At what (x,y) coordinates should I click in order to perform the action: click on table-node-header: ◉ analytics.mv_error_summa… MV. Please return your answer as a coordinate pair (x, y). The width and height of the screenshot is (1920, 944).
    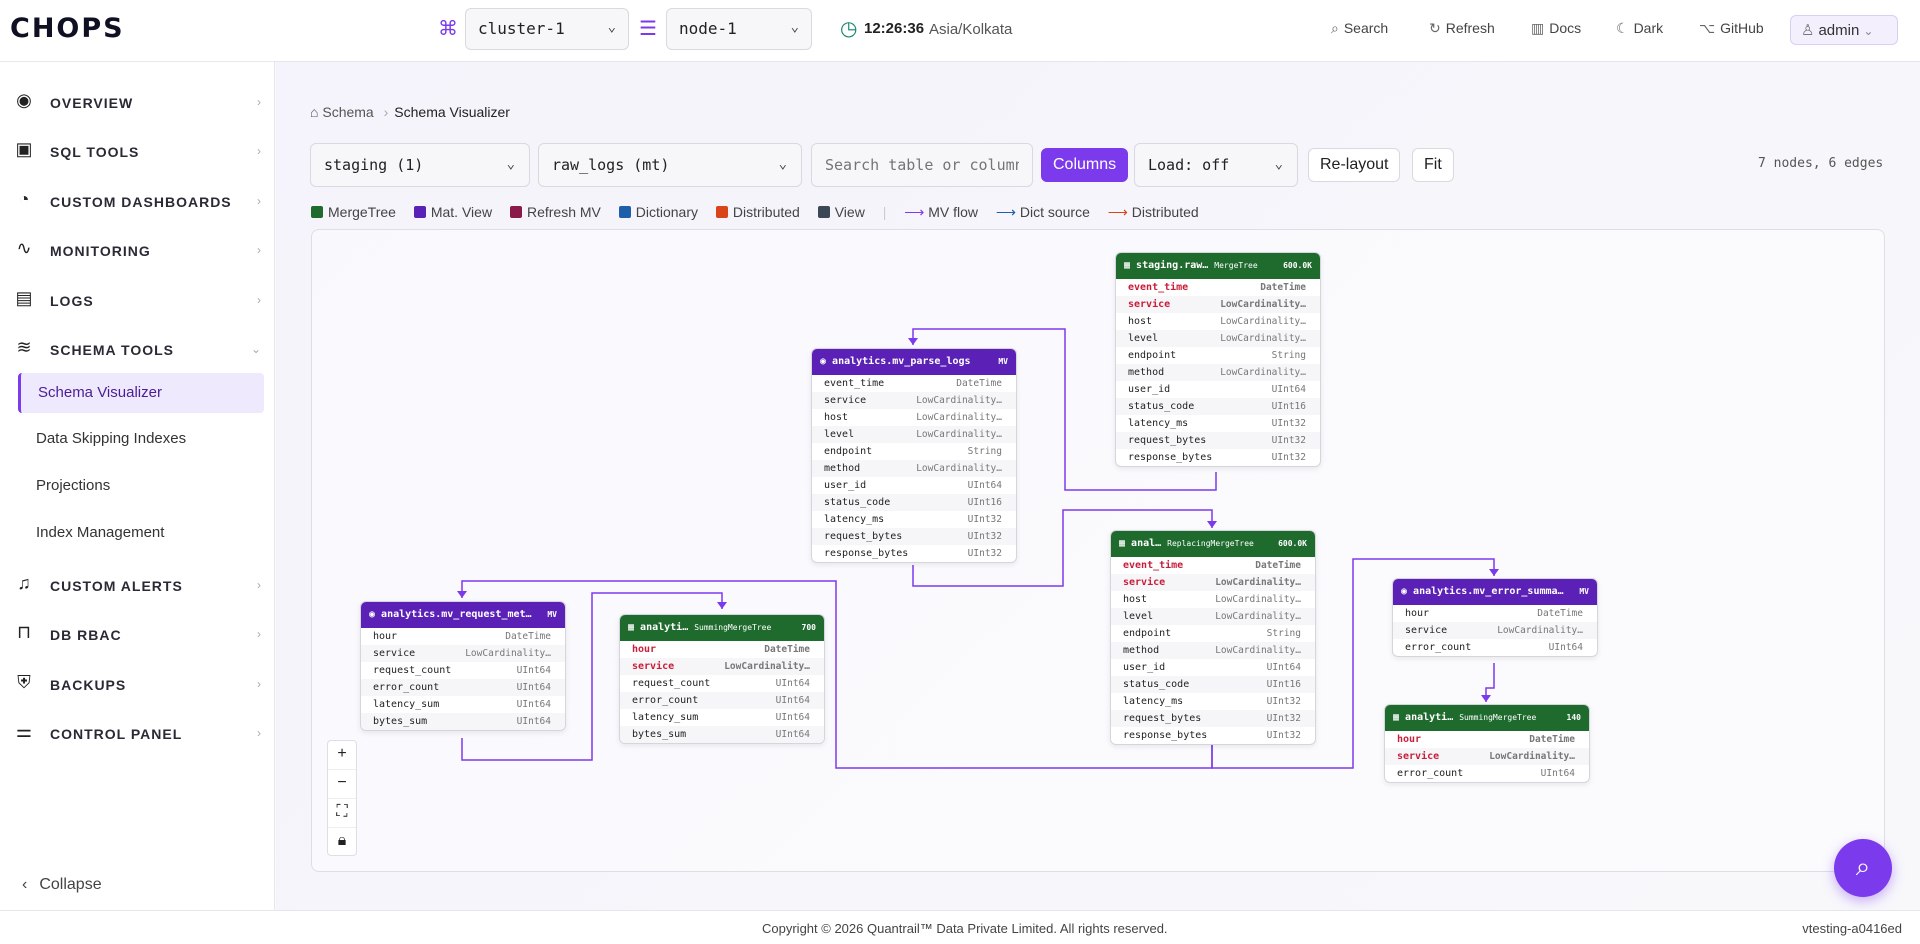
    Looking at the image, I should click on (1495, 592).